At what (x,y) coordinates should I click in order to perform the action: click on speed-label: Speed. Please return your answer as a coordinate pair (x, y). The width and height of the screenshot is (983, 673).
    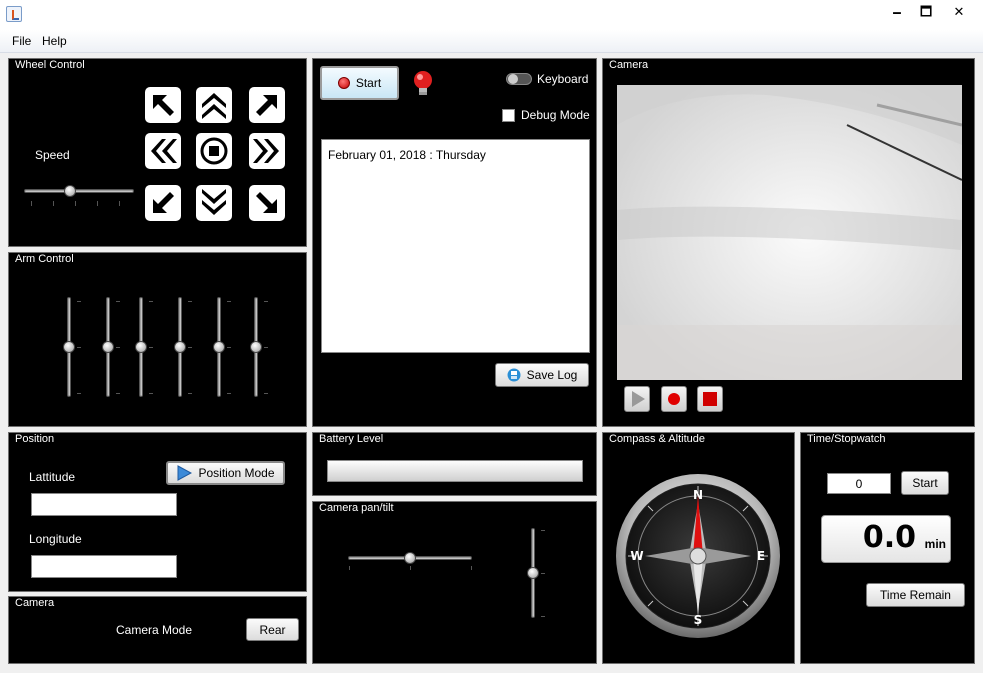
    Looking at the image, I should click on (52, 155).